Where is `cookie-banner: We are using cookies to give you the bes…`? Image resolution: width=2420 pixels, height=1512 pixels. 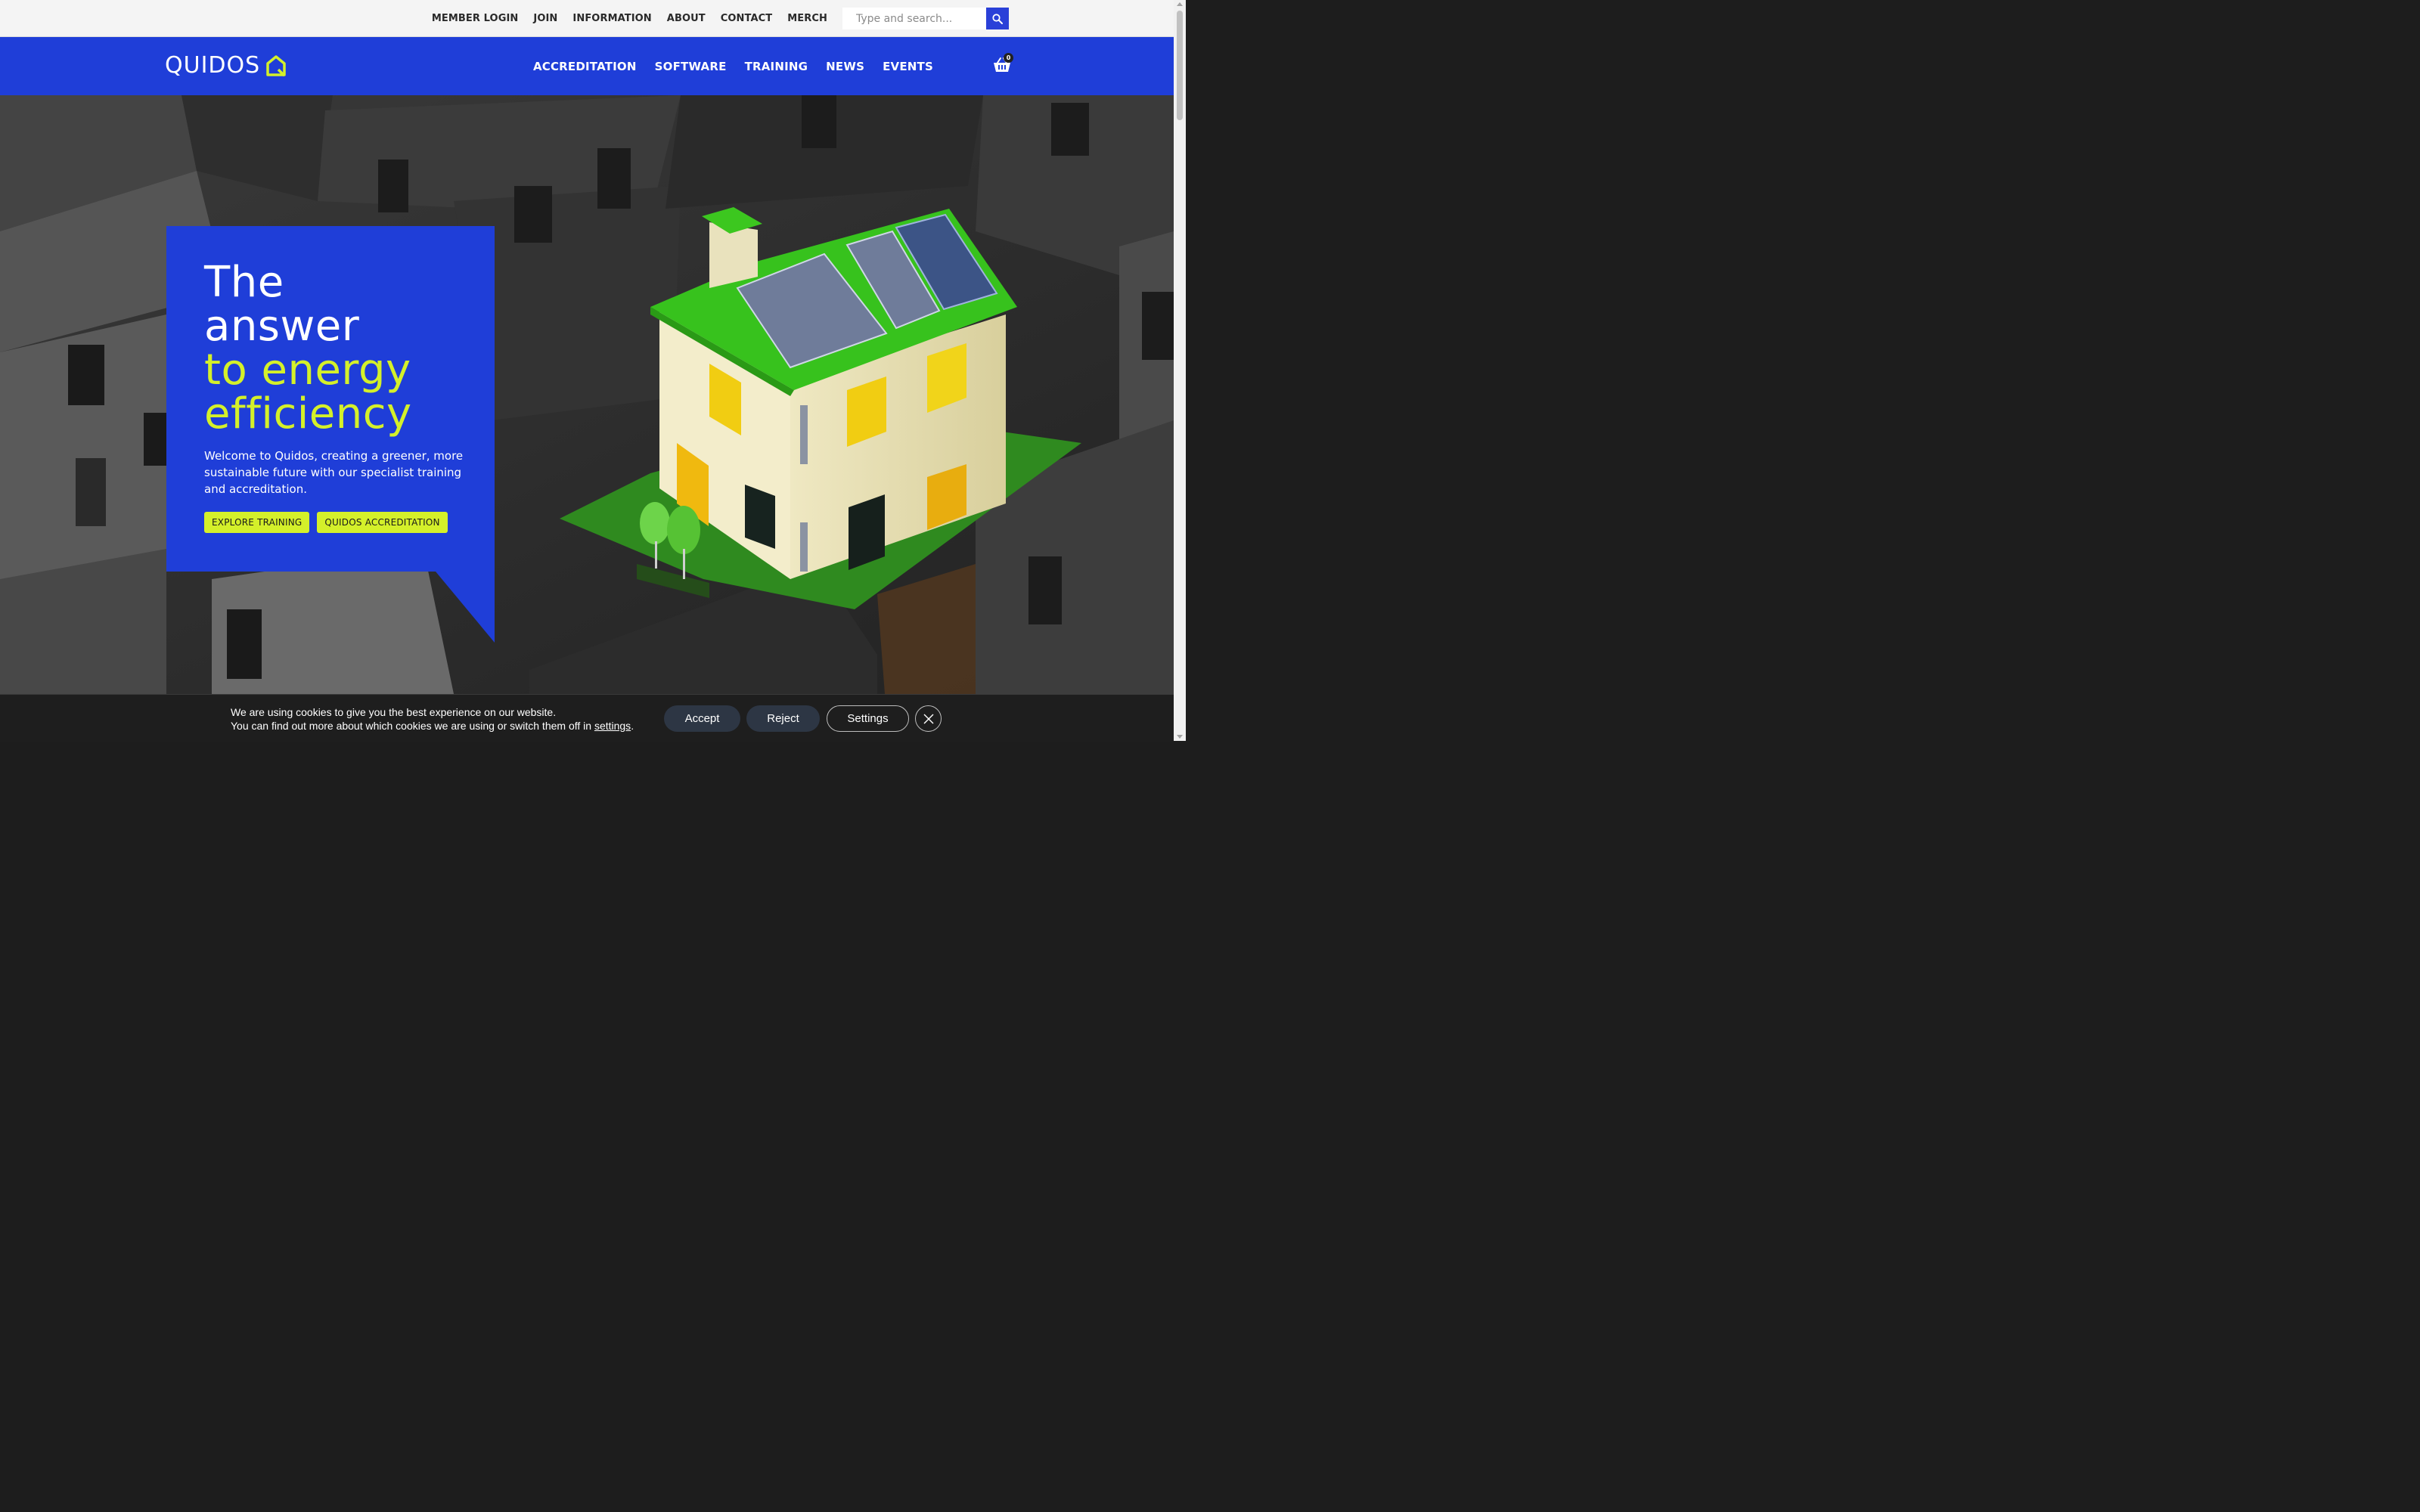
cookie-banner: We are using cookies to give you the bes… is located at coordinates (587, 718).